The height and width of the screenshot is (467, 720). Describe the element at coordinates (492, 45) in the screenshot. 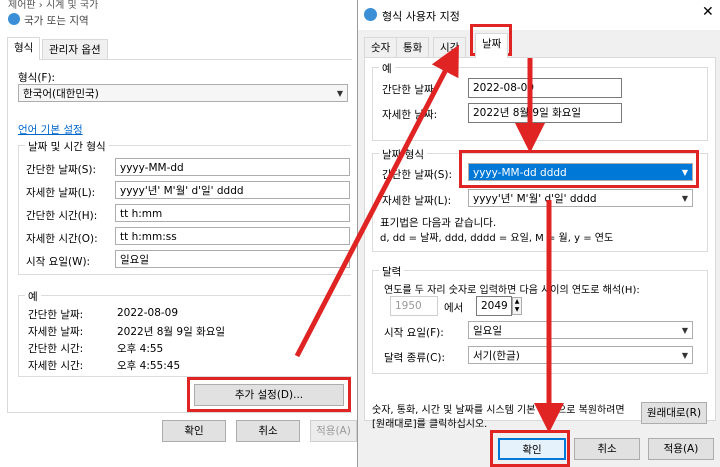

I see `tab-date: 날짜` at that location.